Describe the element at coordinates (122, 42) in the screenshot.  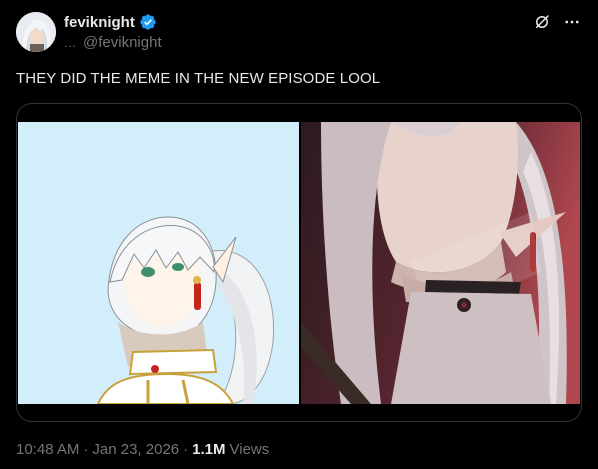
I see `handle: @feviknight` at that location.